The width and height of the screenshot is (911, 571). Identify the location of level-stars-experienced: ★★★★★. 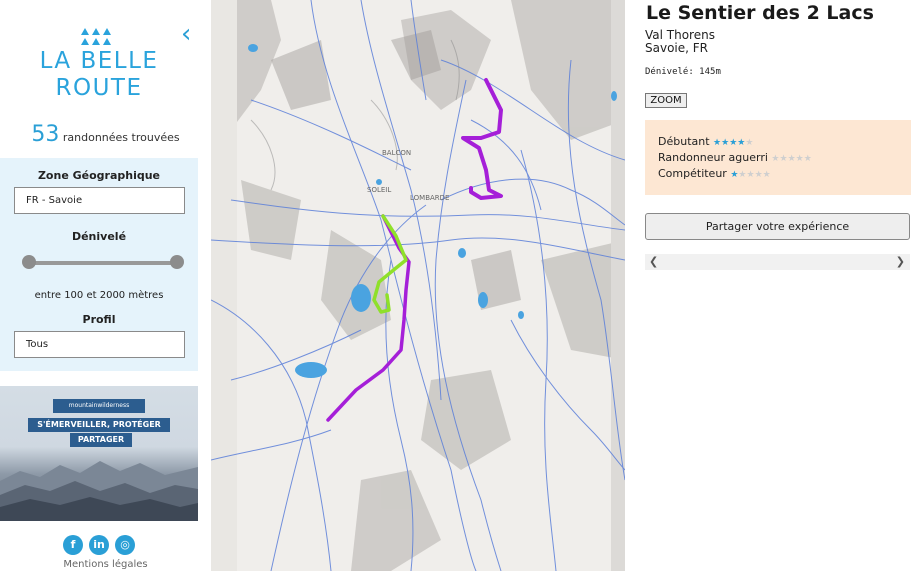
(791, 159).